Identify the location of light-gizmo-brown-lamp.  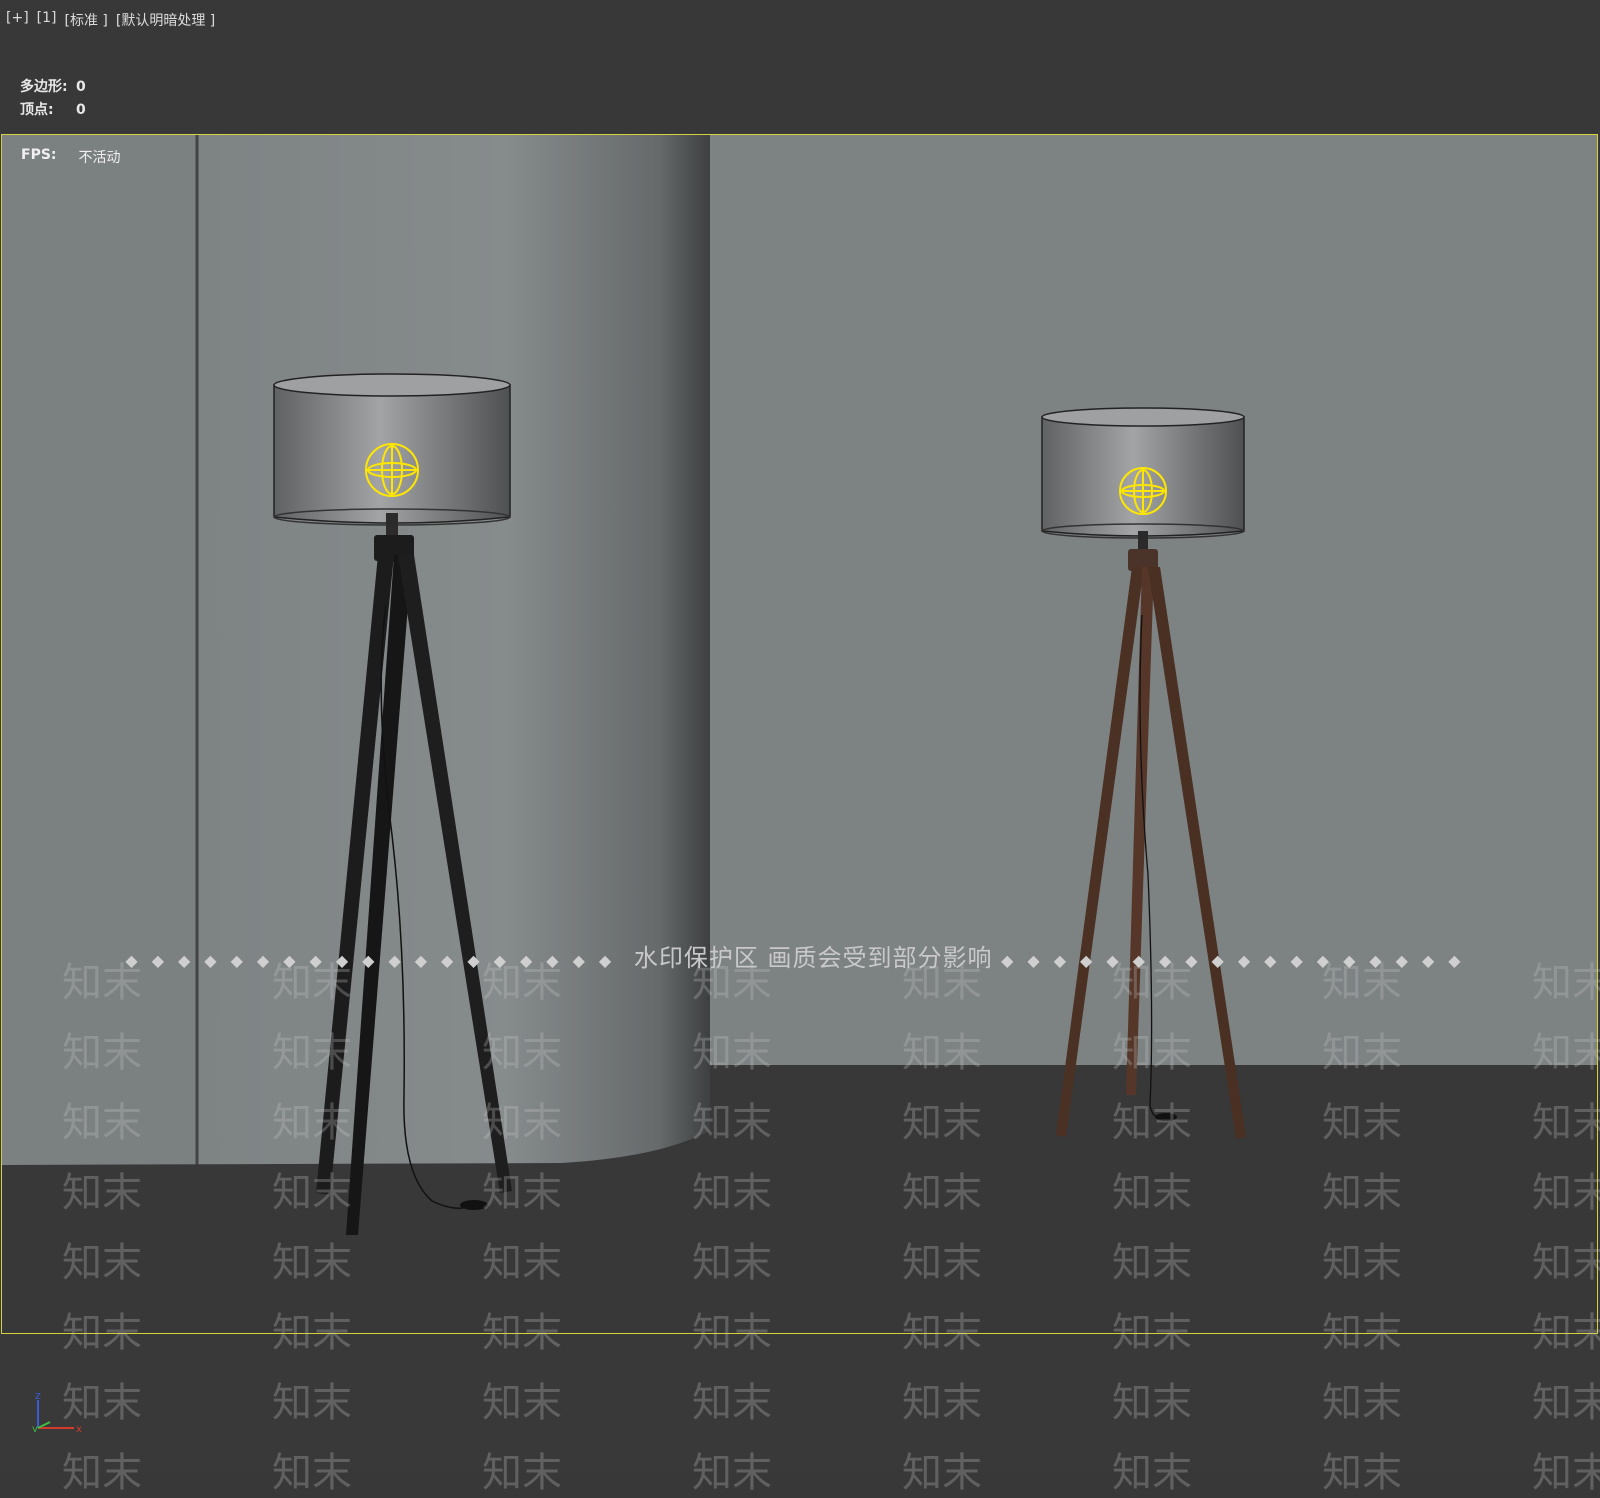
(1143, 491).